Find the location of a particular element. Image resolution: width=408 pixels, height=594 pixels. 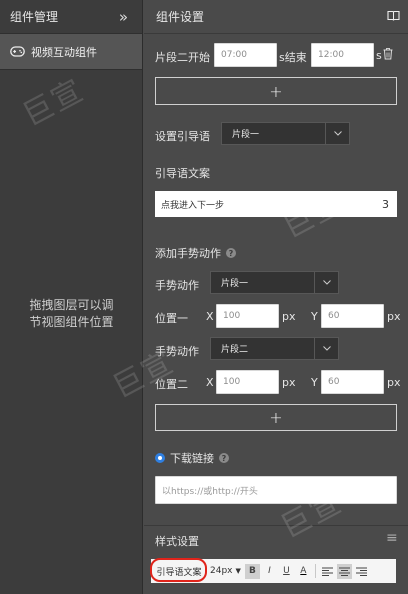

italic-button: I is located at coordinates (269, 571).